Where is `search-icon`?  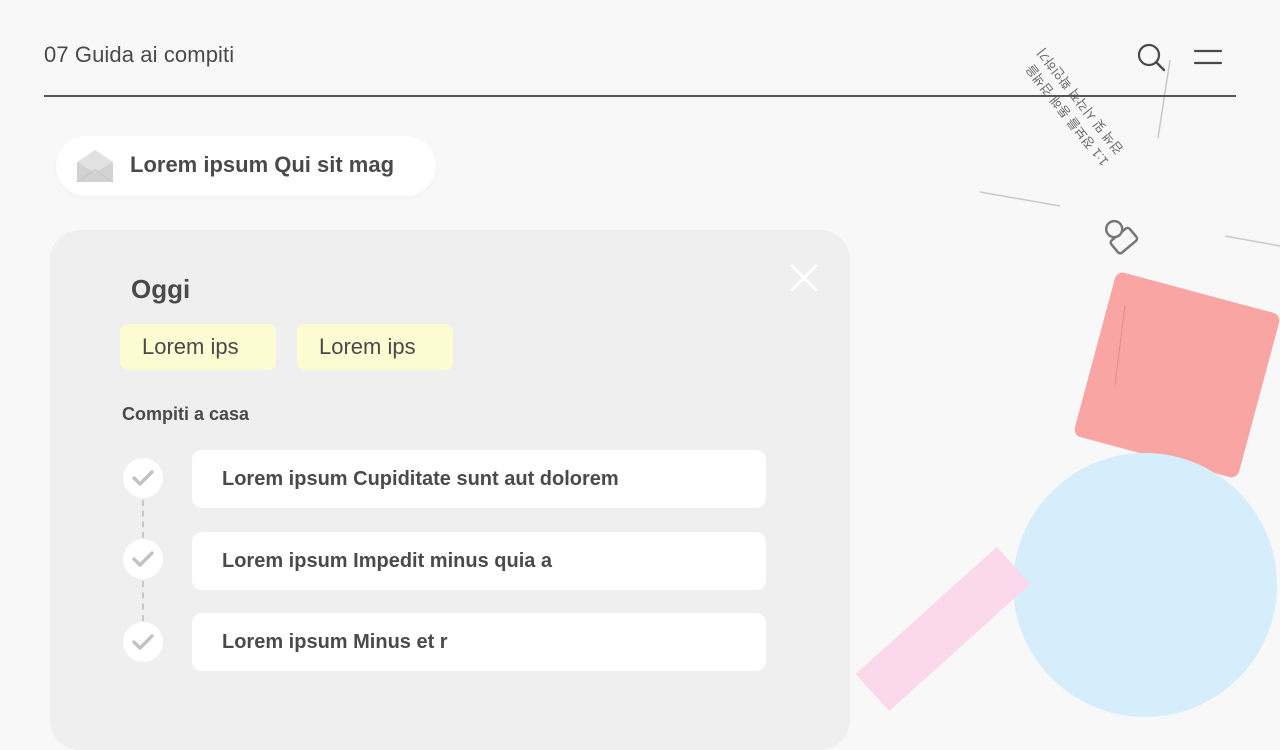 search-icon is located at coordinates (1151, 57).